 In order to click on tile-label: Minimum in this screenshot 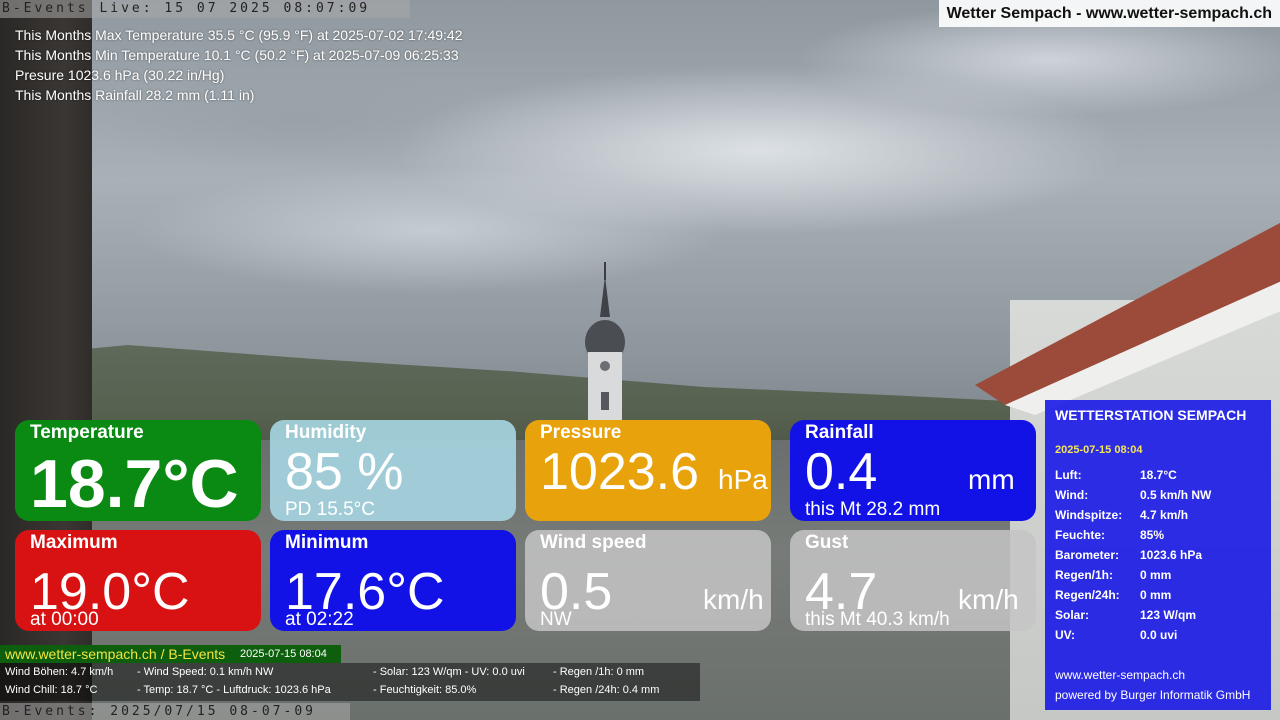, I will do `click(327, 542)`.